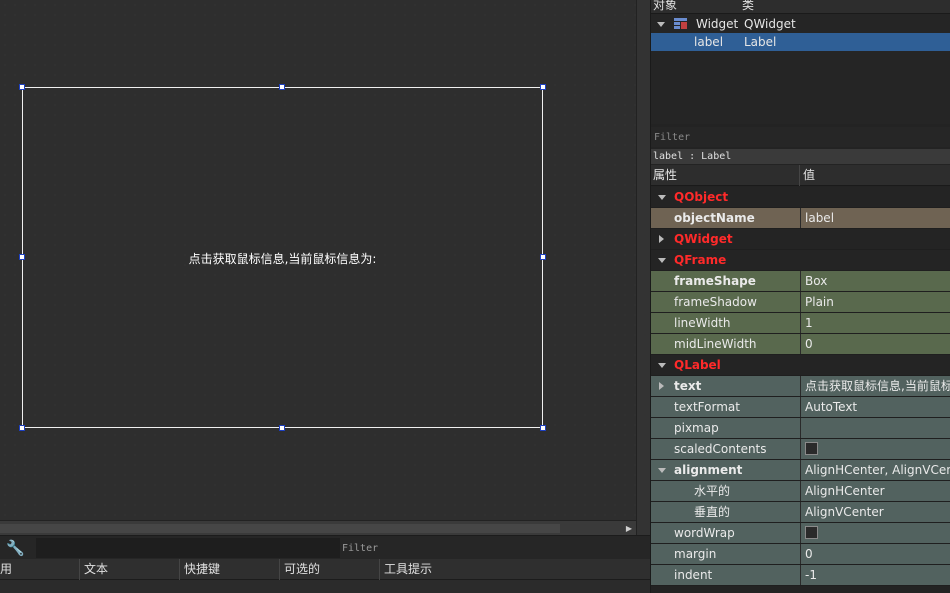 This screenshot has height=593, width=950. I want to click on property-row-linewidth: lineWidth 1, so click(800, 323).